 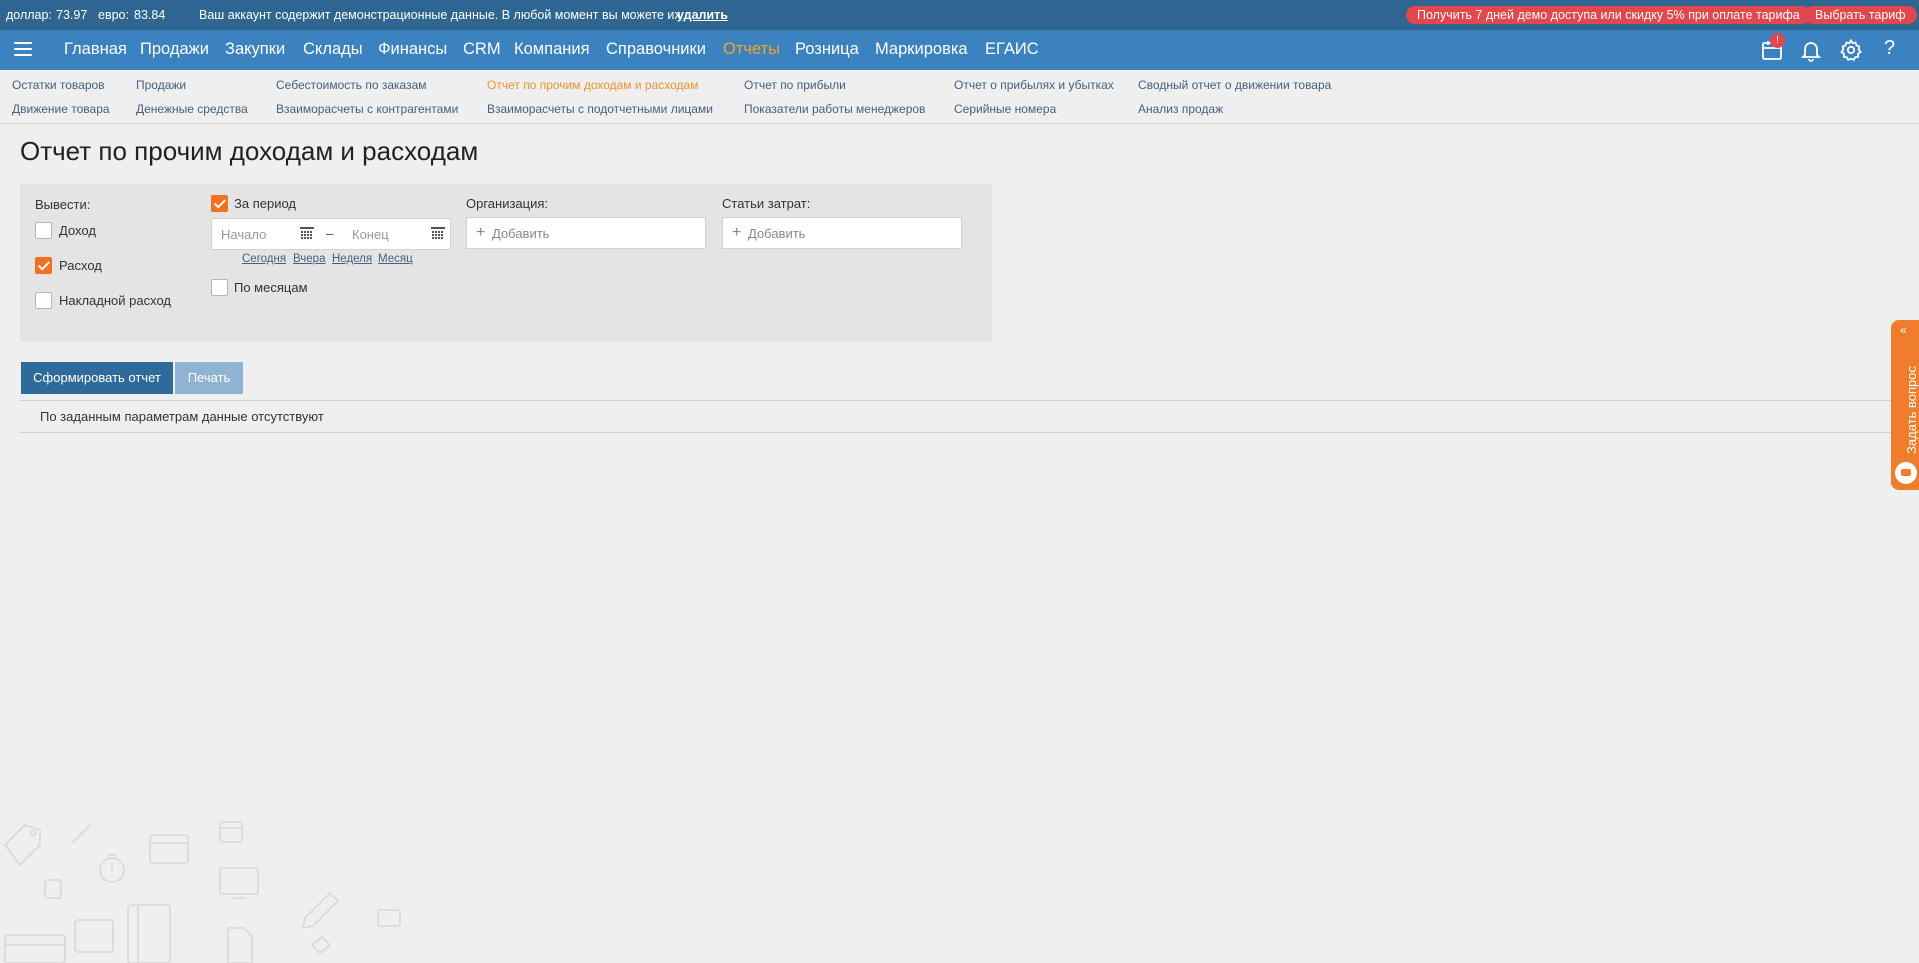 I want to click on choose-tariff-button: Выбрать тариф, so click(x=1860, y=15).